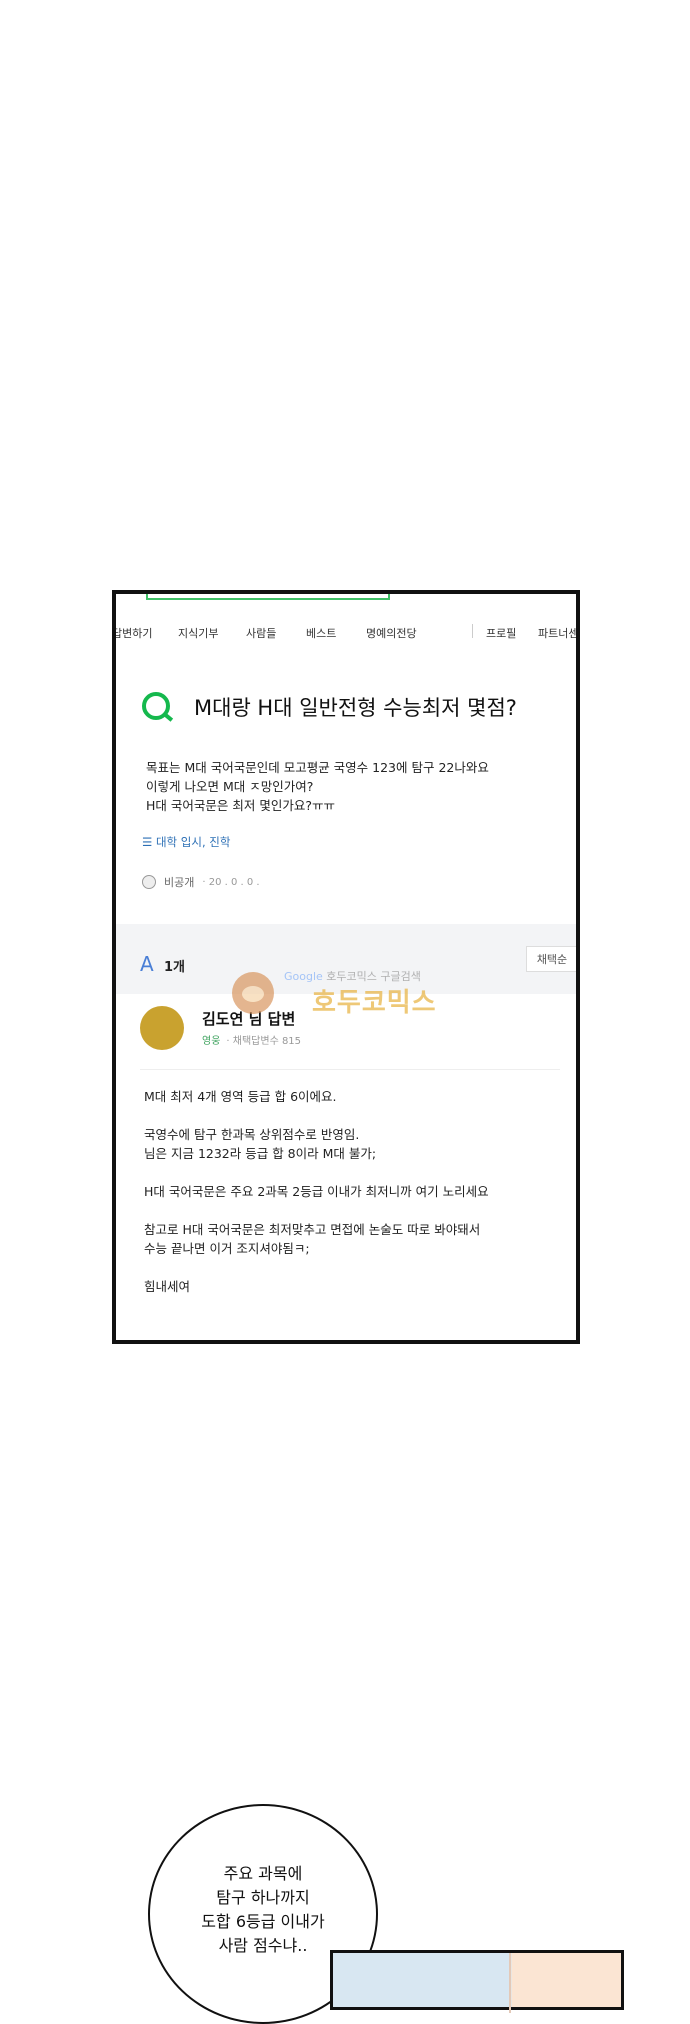 This screenshot has width=690, height=2024. What do you see at coordinates (156, 706) in the screenshot?
I see `question-icon` at bounding box center [156, 706].